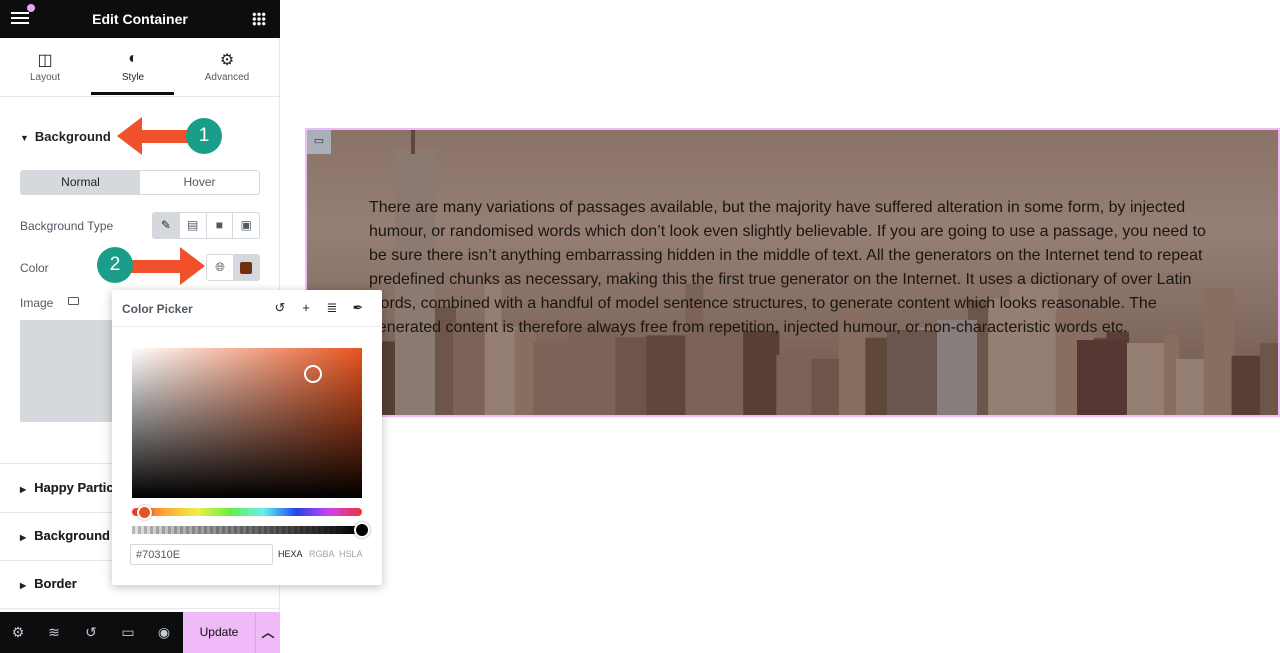  Describe the element at coordinates (132, 93) in the screenshot. I see `active-tab-indicator` at that location.